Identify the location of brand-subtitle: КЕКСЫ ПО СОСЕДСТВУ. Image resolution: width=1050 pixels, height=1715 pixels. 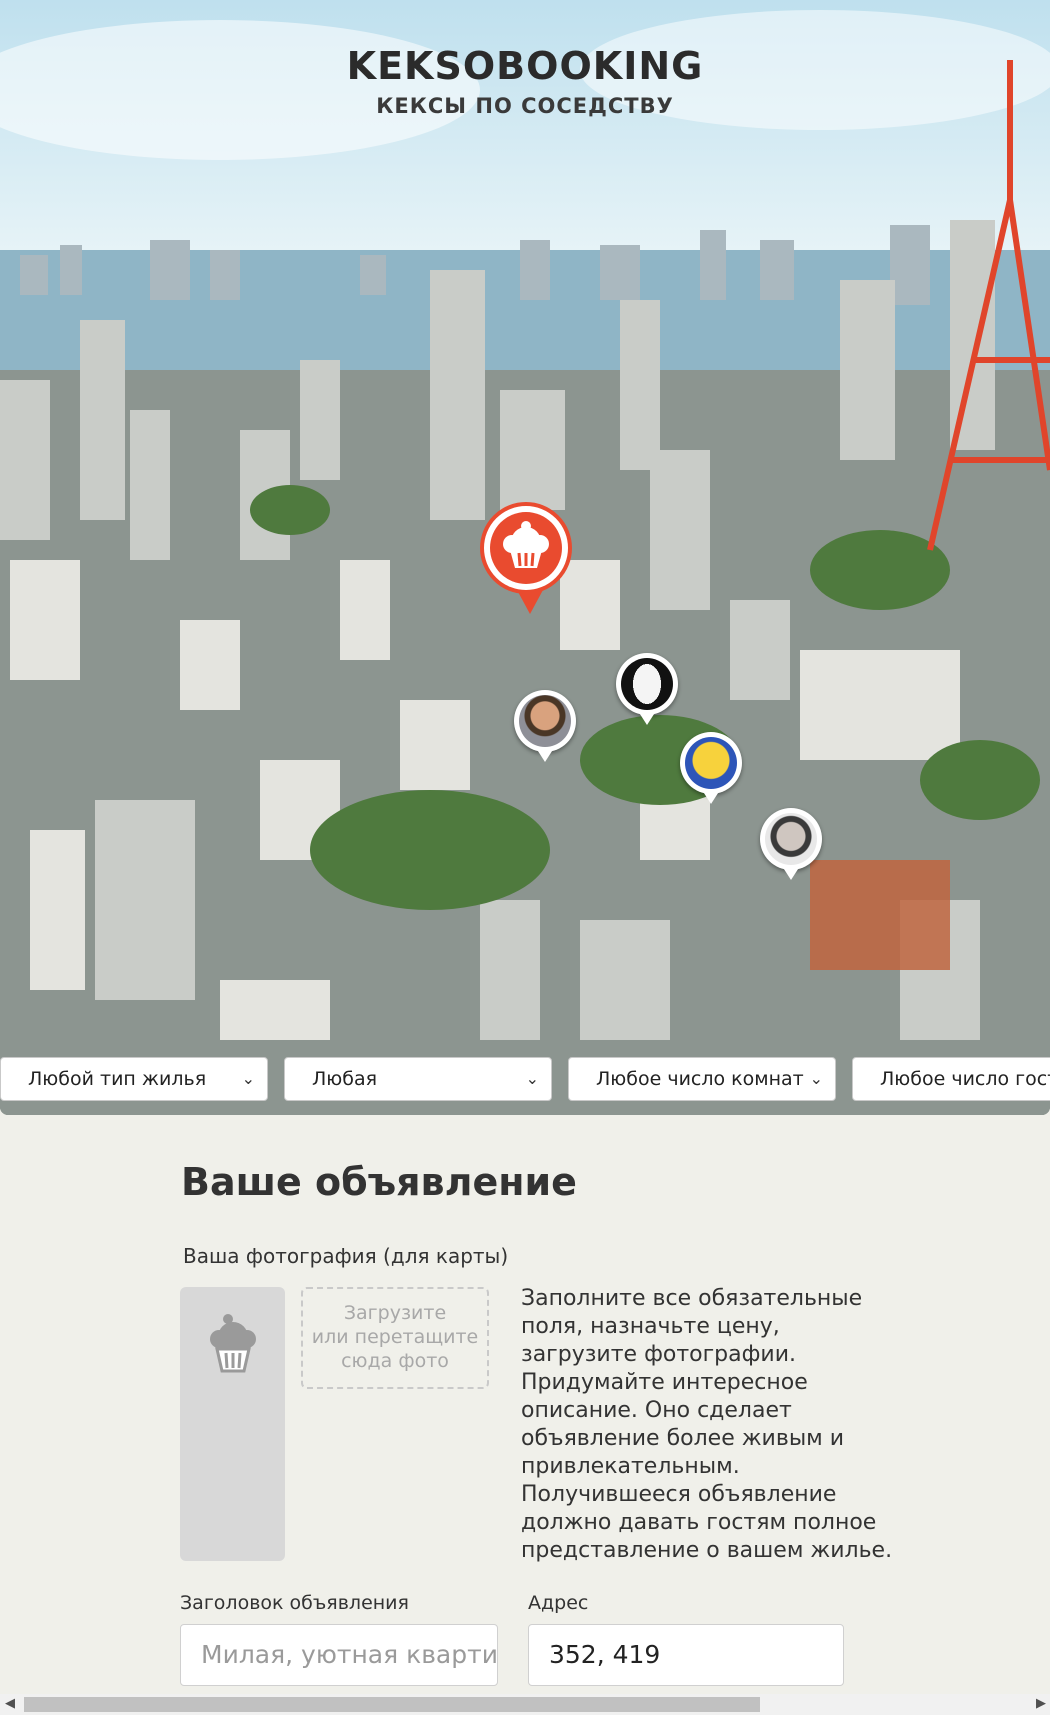
(525, 106).